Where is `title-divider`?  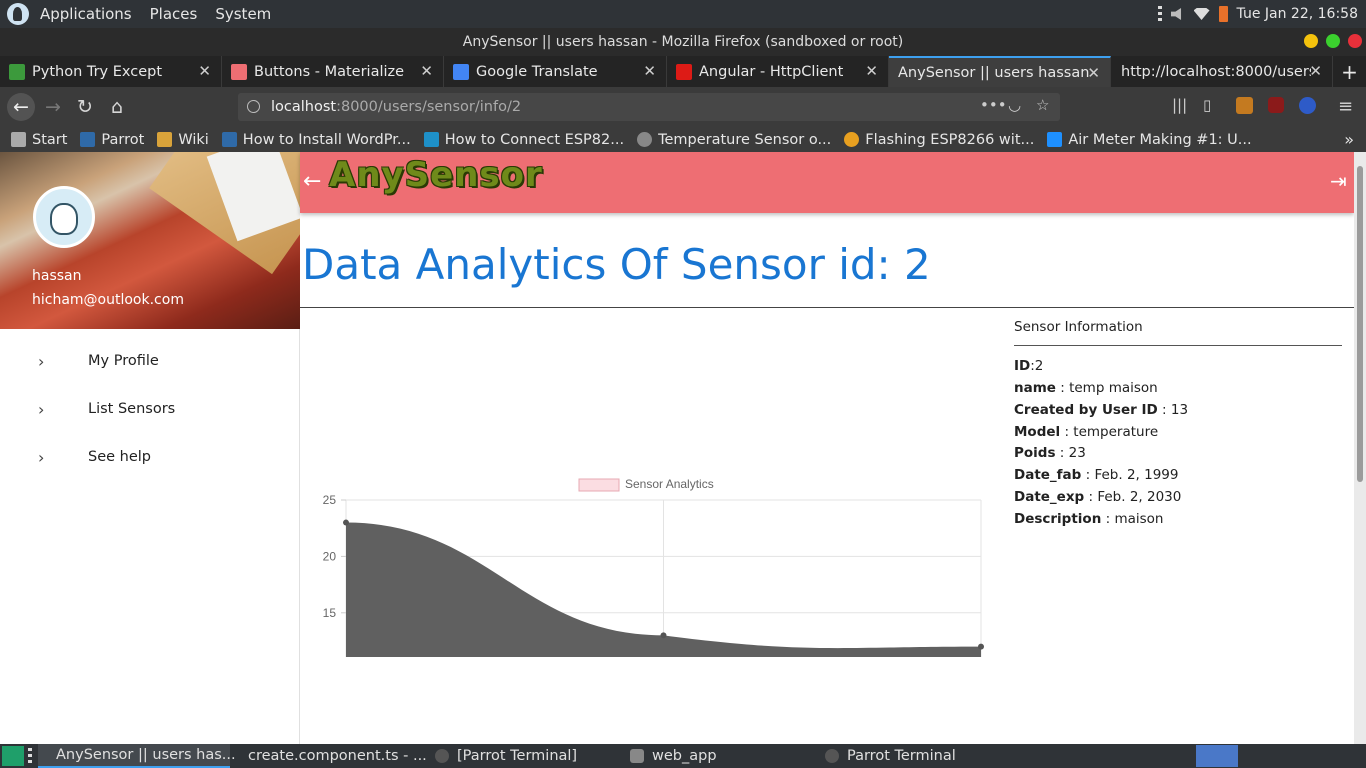 title-divider is located at coordinates (827, 307).